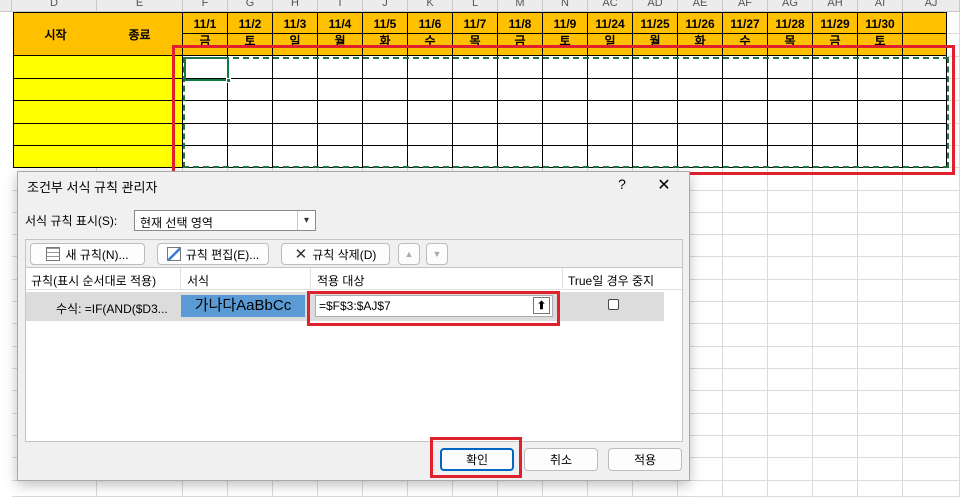 The height and width of the screenshot is (497, 960). I want to click on column-header: AI, so click(880, 6).